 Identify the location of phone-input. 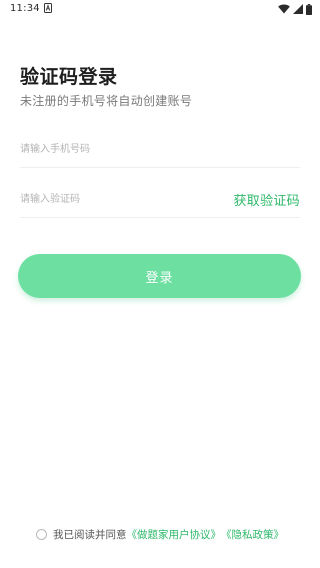
(120, 149).